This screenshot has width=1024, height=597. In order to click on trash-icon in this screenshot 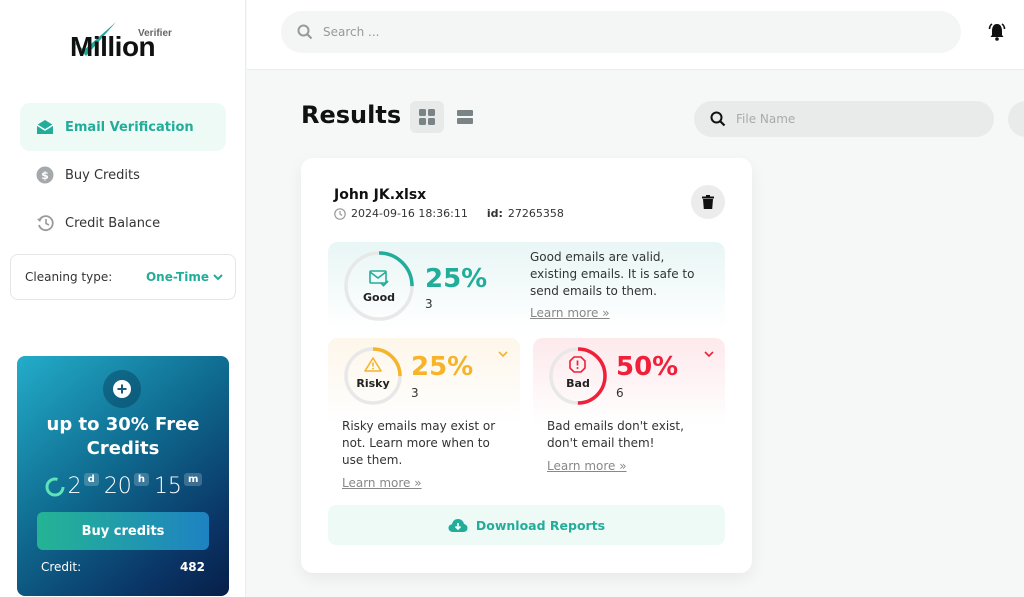, I will do `click(708, 202)`.